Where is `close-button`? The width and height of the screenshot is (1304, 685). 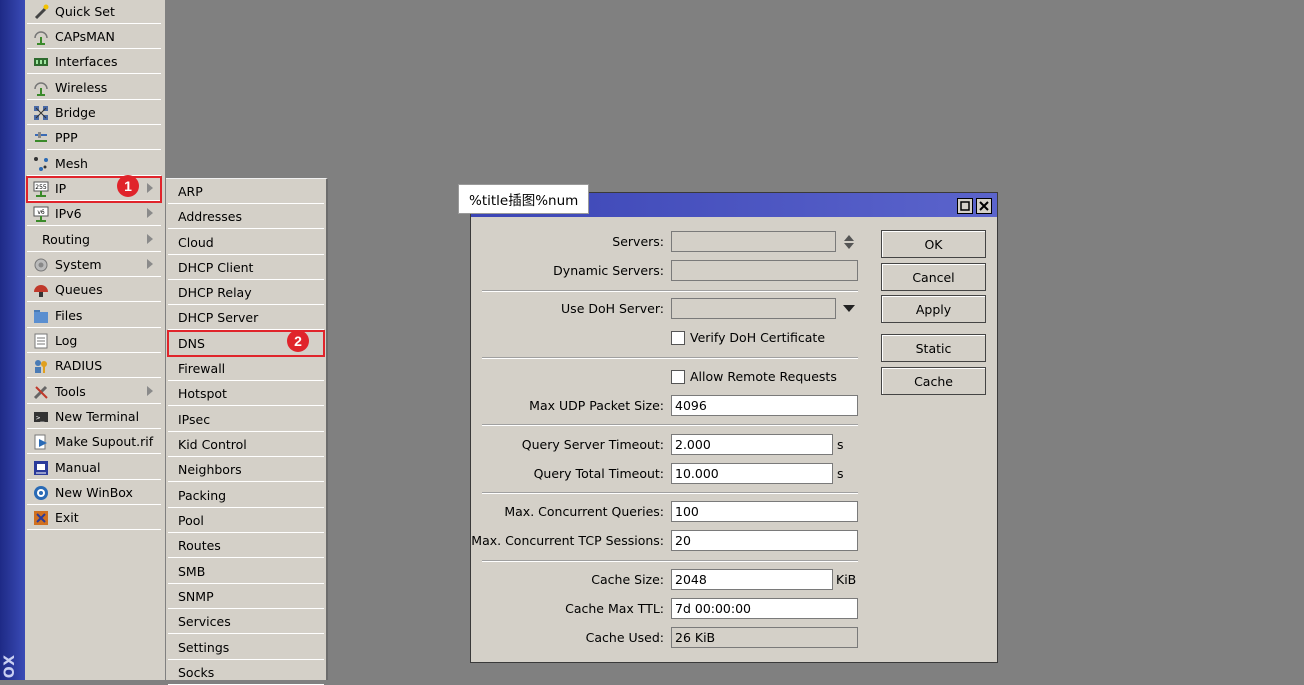 close-button is located at coordinates (984, 206).